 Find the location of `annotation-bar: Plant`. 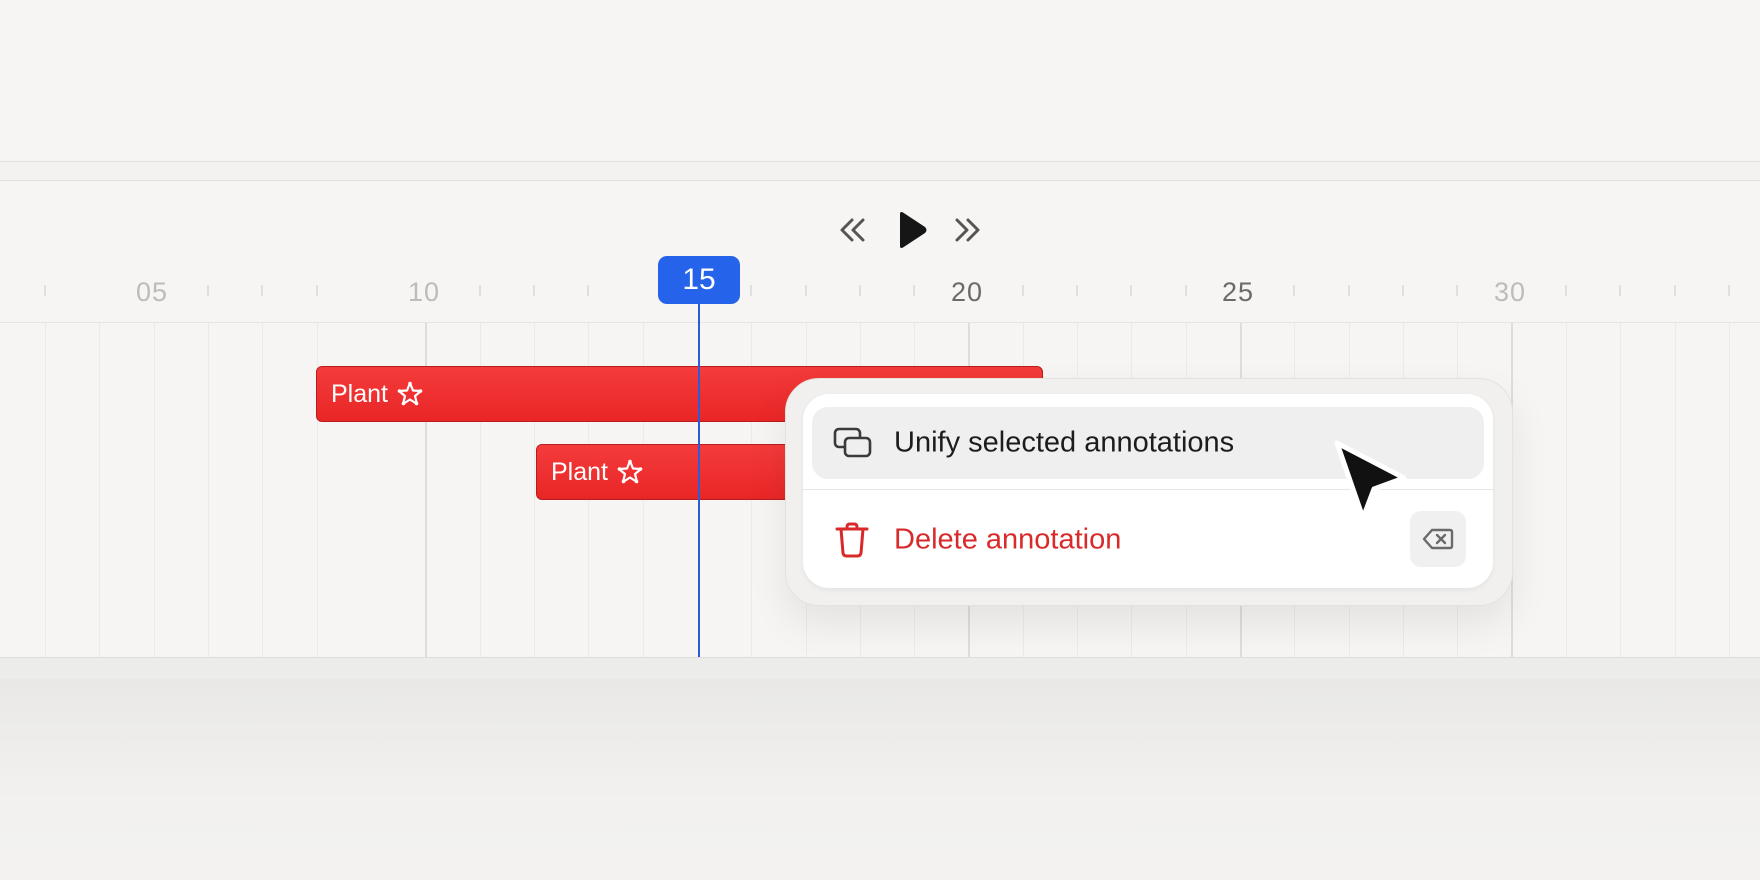

annotation-bar: Plant is located at coordinates (676, 472).